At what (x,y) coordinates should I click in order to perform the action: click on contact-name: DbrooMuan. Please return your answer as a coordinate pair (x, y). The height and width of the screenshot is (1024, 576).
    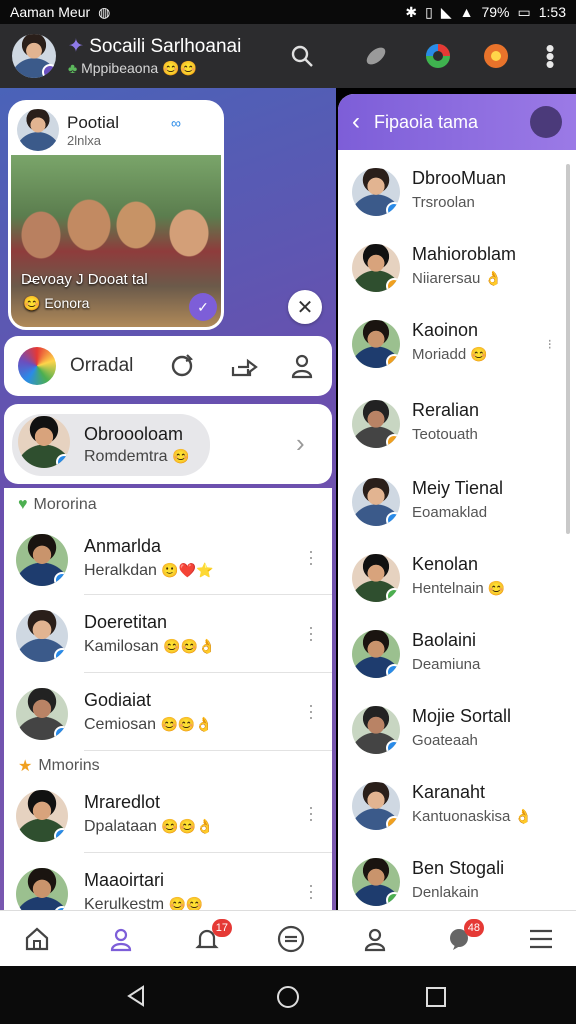
    Looking at the image, I should click on (459, 178).